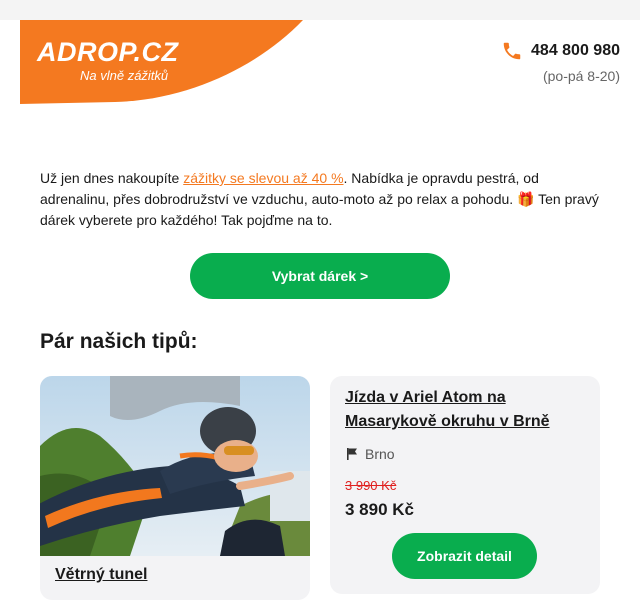 This screenshot has height=600, width=640. I want to click on location: Brno, so click(370, 454).